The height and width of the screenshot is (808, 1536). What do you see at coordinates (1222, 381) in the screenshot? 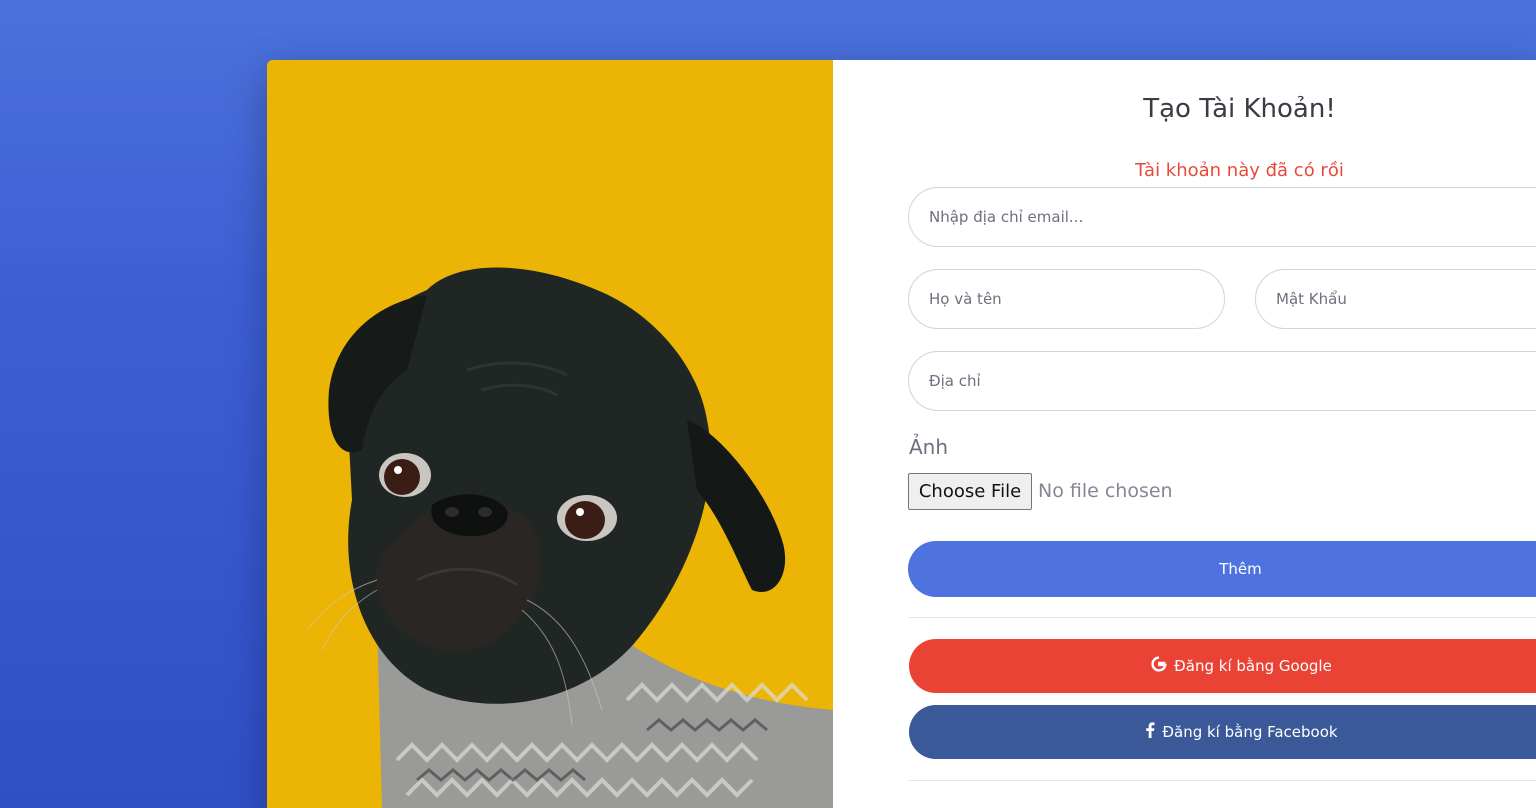
I see `address-field` at bounding box center [1222, 381].